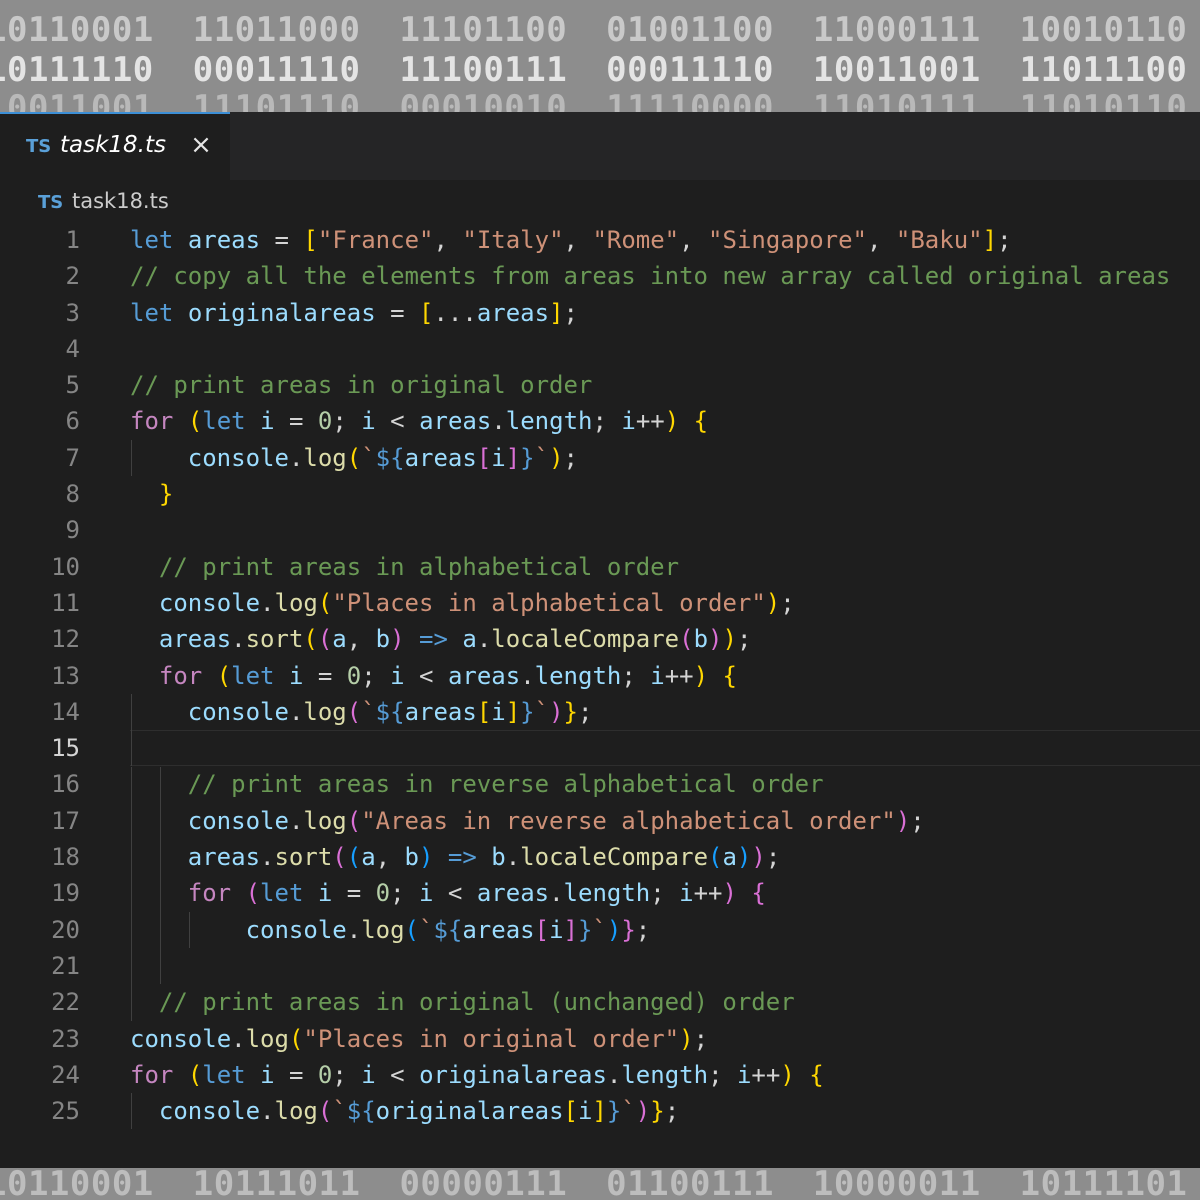 This screenshot has width=1200, height=1200. What do you see at coordinates (600, 712) in the screenshot?
I see `code-line: 14 console.log(`${areas[i]}`)};` at bounding box center [600, 712].